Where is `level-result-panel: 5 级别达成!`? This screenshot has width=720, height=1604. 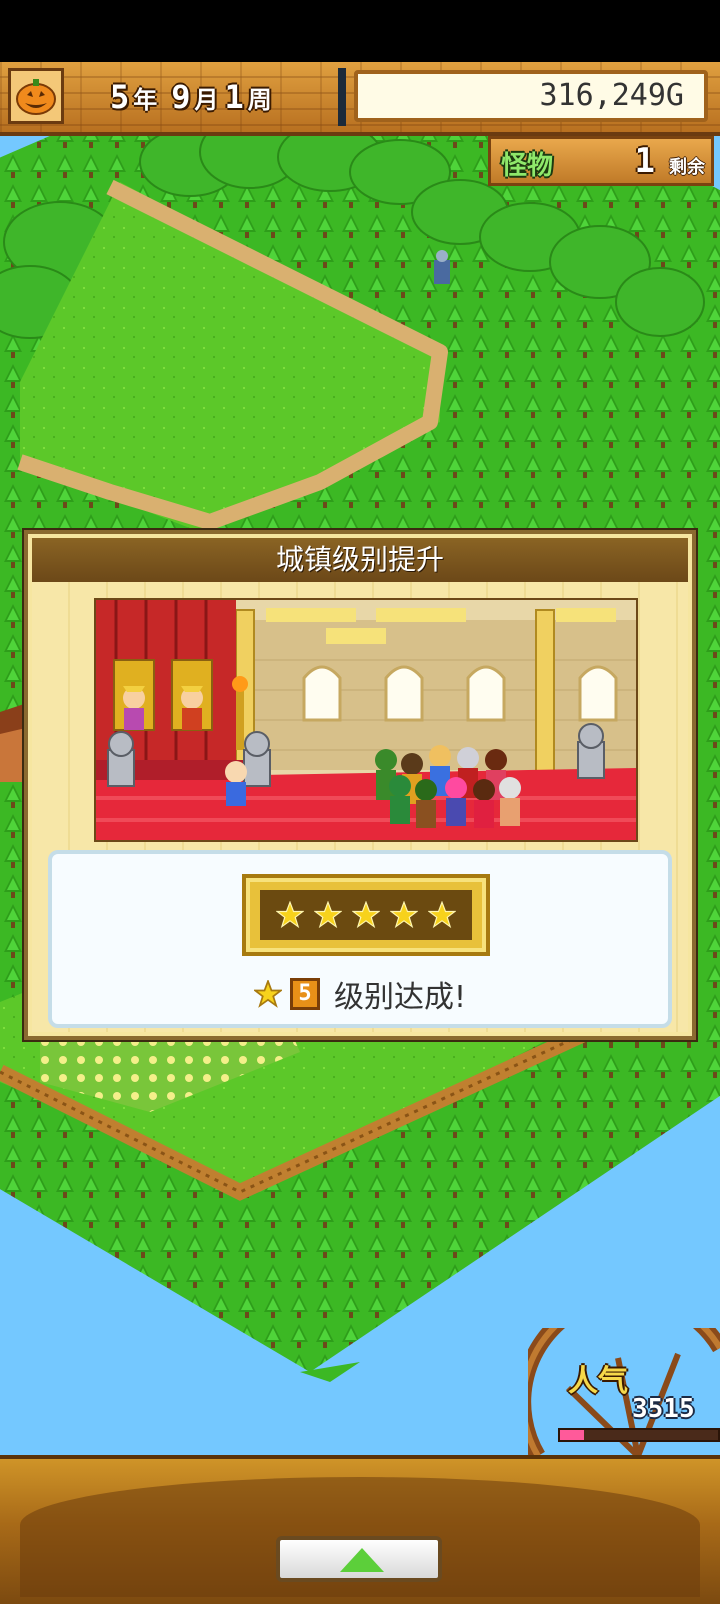 level-result-panel: 5 级别达成! is located at coordinates (360, 939).